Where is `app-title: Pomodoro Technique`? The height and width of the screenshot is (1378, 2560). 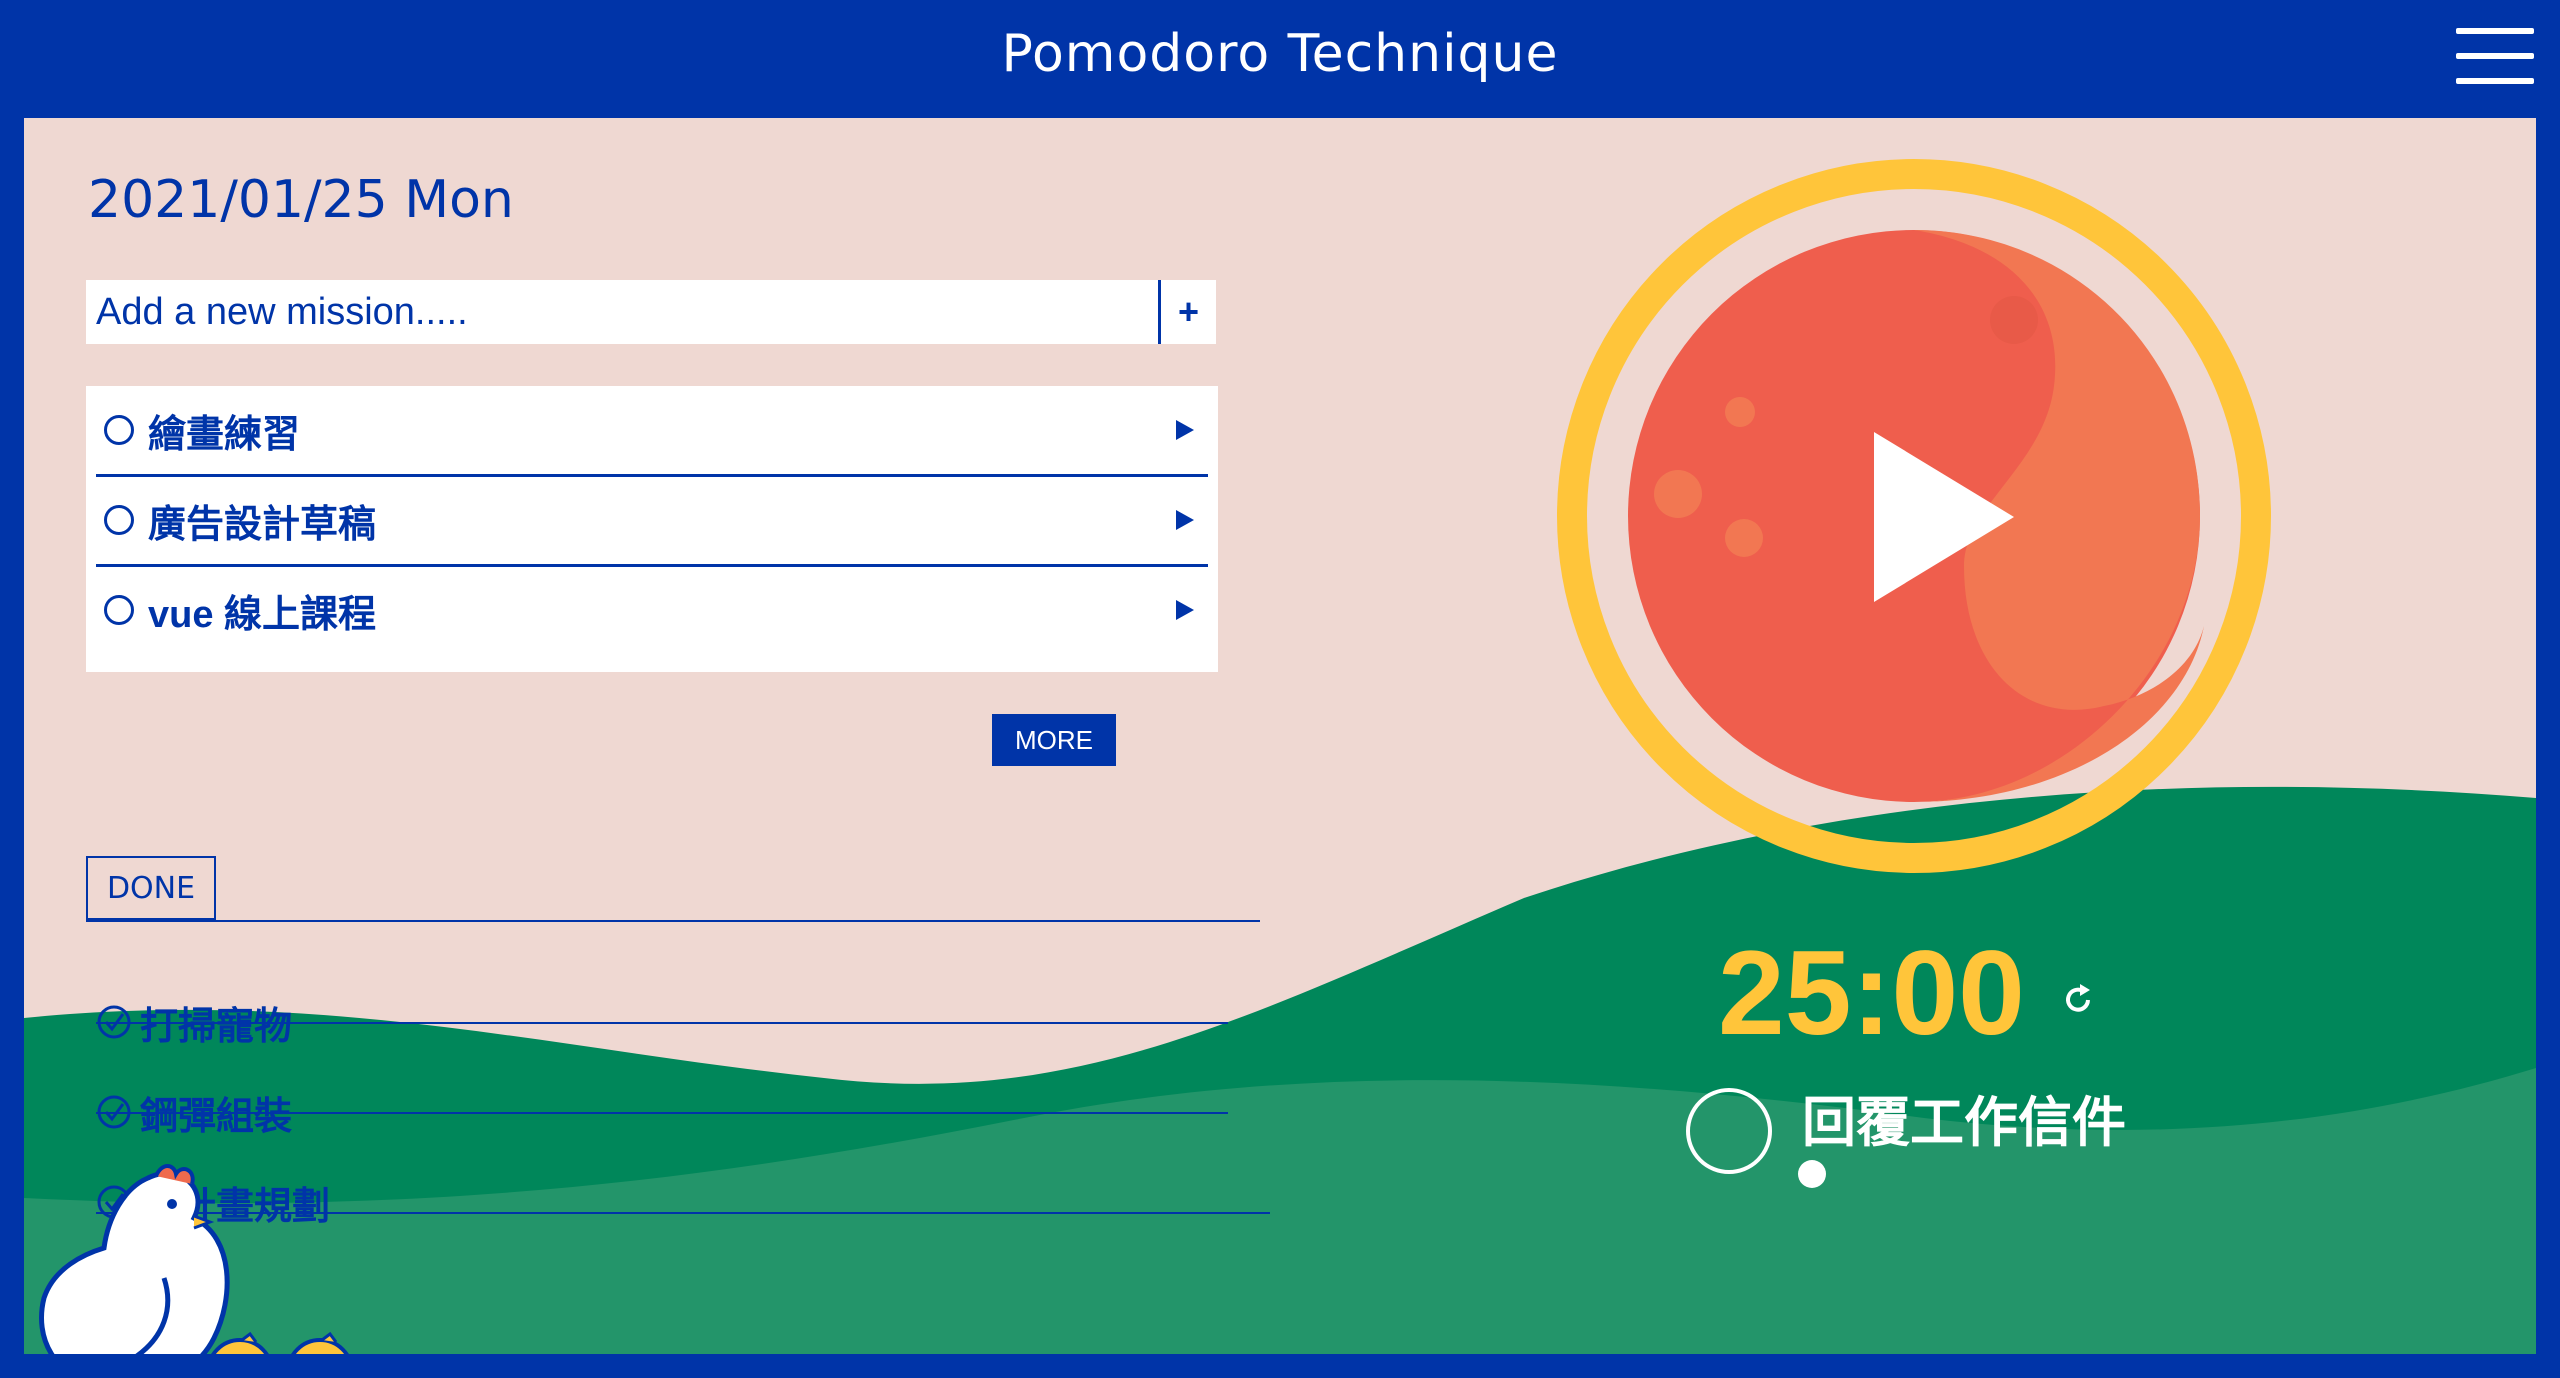 app-title: Pomodoro Technique is located at coordinates (1280, 54).